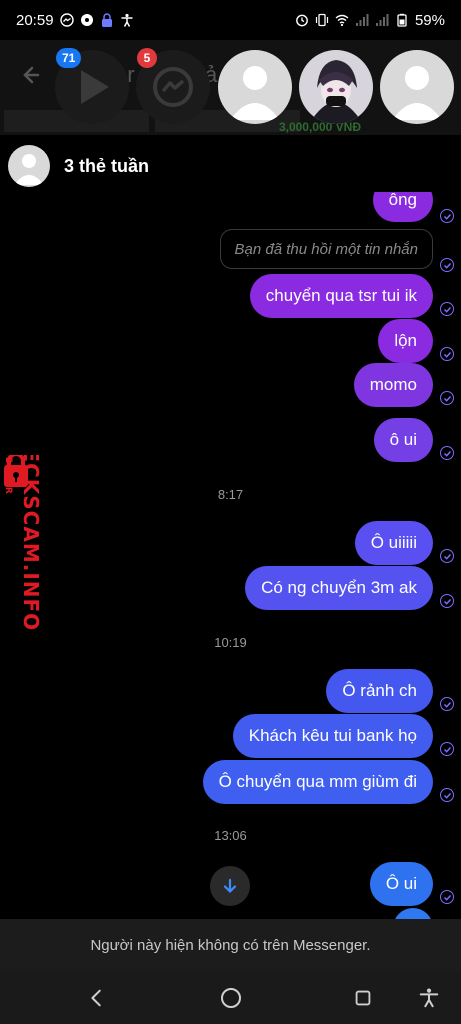 The height and width of the screenshot is (1024, 461). Describe the element at coordinates (33, 75) in the screenshot. I see `back-arrow-icon` at that location.